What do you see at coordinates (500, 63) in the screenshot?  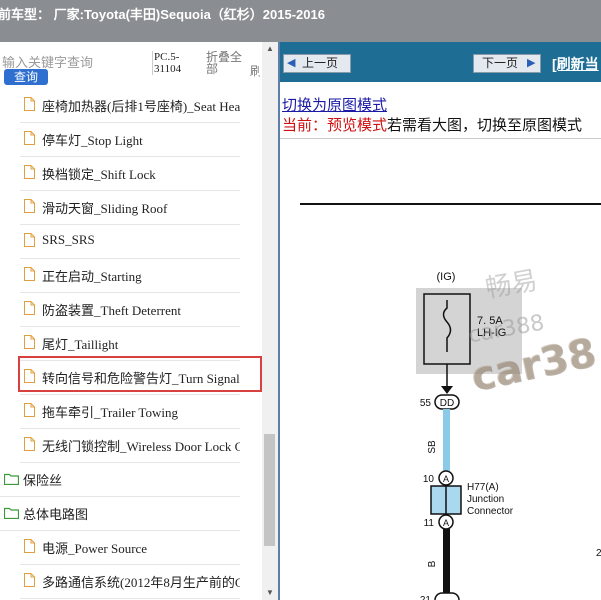 I see `next-page-label: 下一页` at bounding box center [500, 63].